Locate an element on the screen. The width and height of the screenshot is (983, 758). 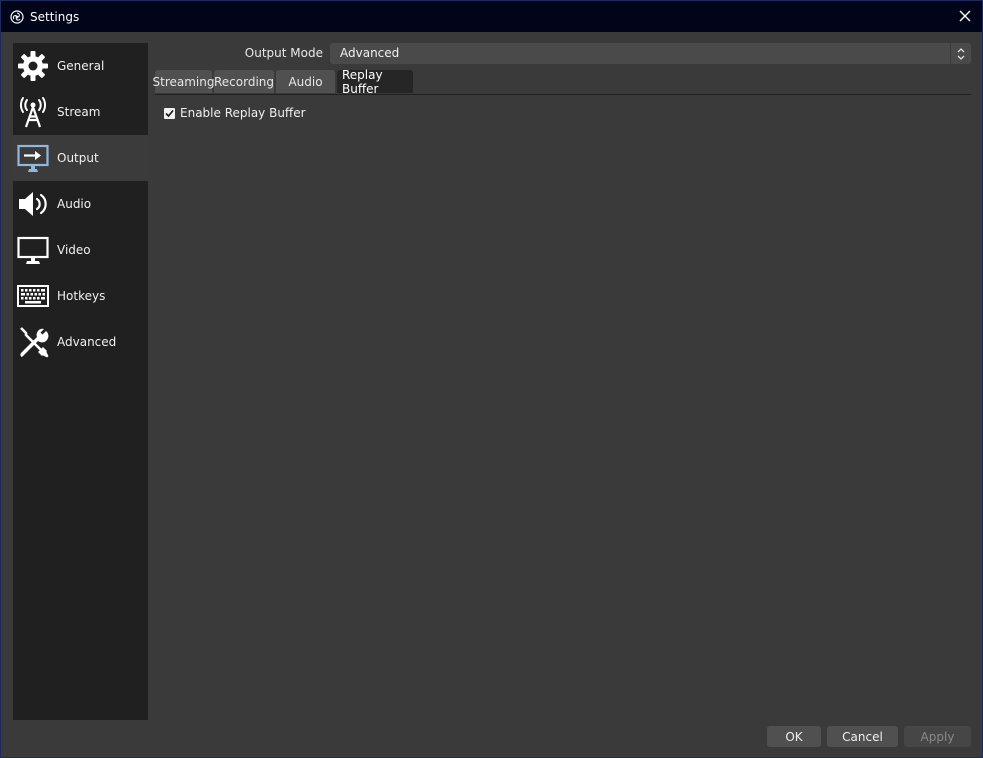
output-mode-label: Output Mode is located at coordinates (283, 53).